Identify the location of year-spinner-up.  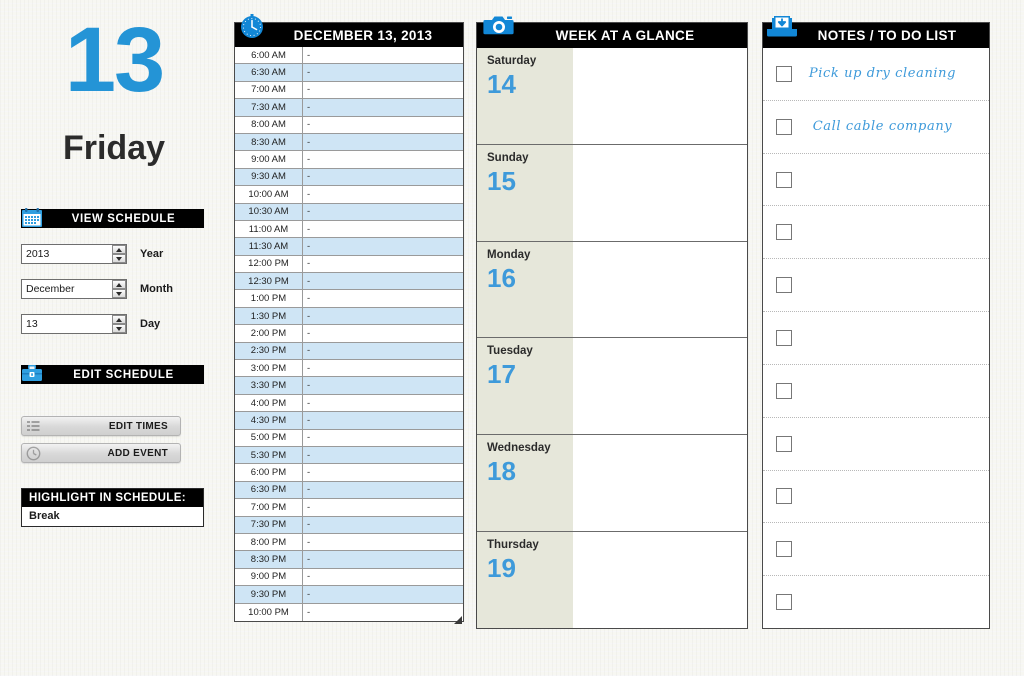
(119, 249).